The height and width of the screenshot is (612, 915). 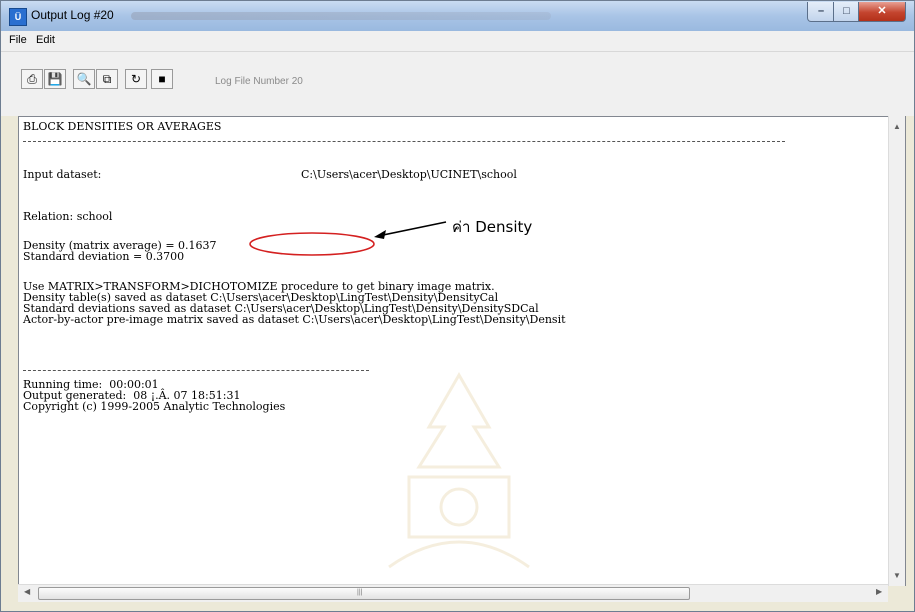 I want to click on stop-button: ■, so click(x=162, y=79).